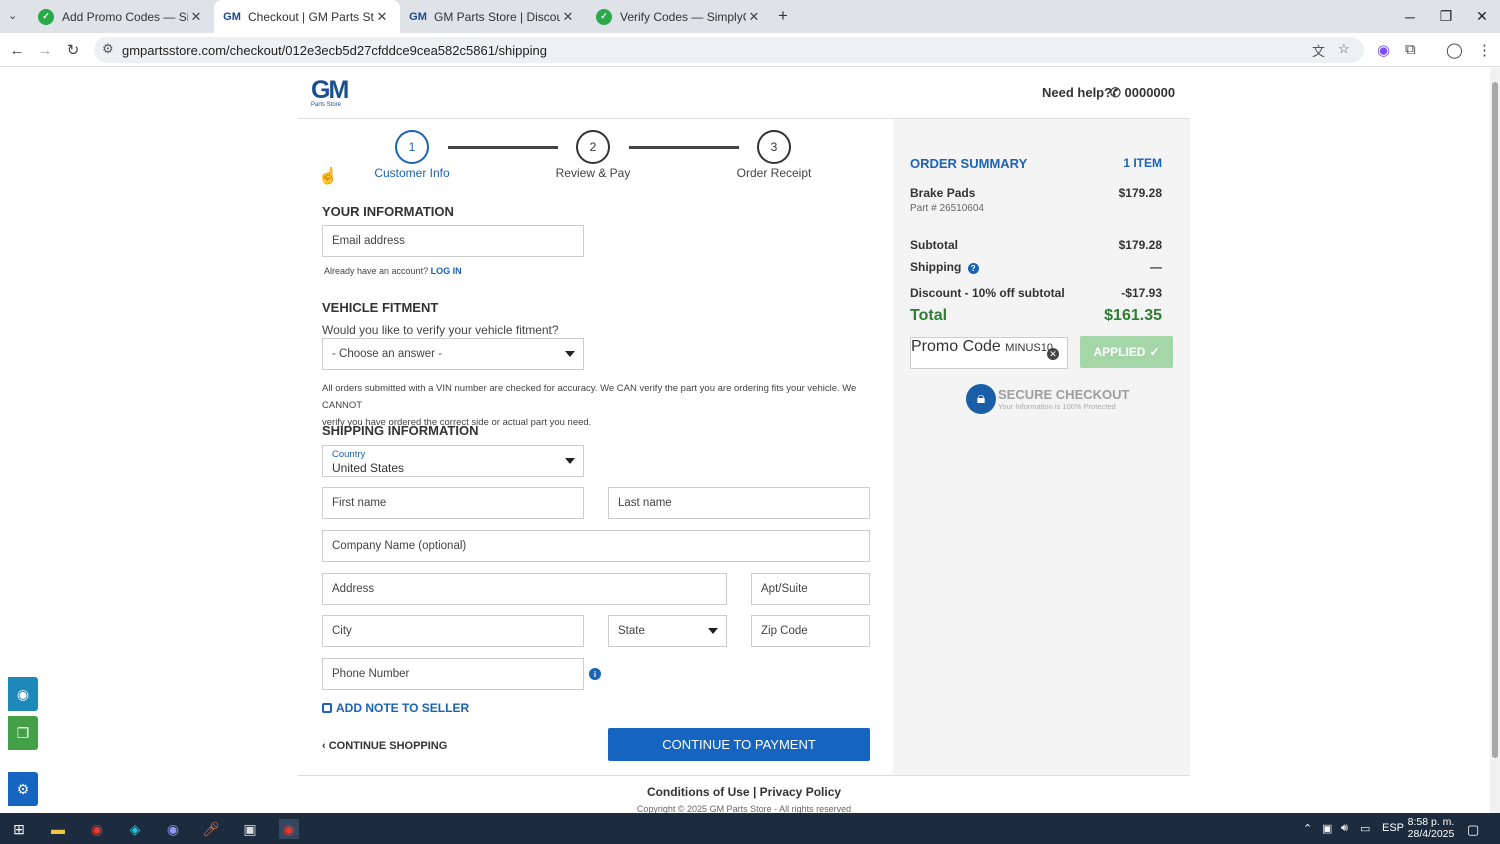 The height and width of the screenshot is (844, 1500). What do you see at coordinates (1473, 830) in the screenshot?
I see `notifications-icon: ▢` at bounding box center [1473, 830].